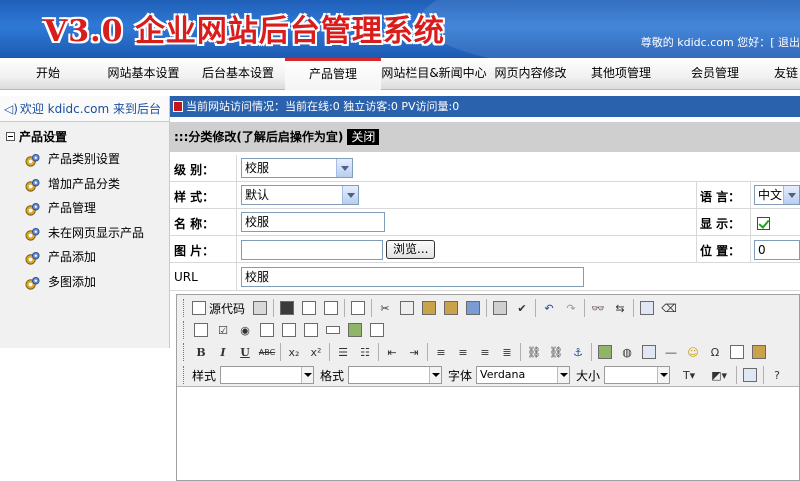  What do you see at coordinates (201, 330) in the screenshot?
I see `form-icon` at bounding box center [201, 330].